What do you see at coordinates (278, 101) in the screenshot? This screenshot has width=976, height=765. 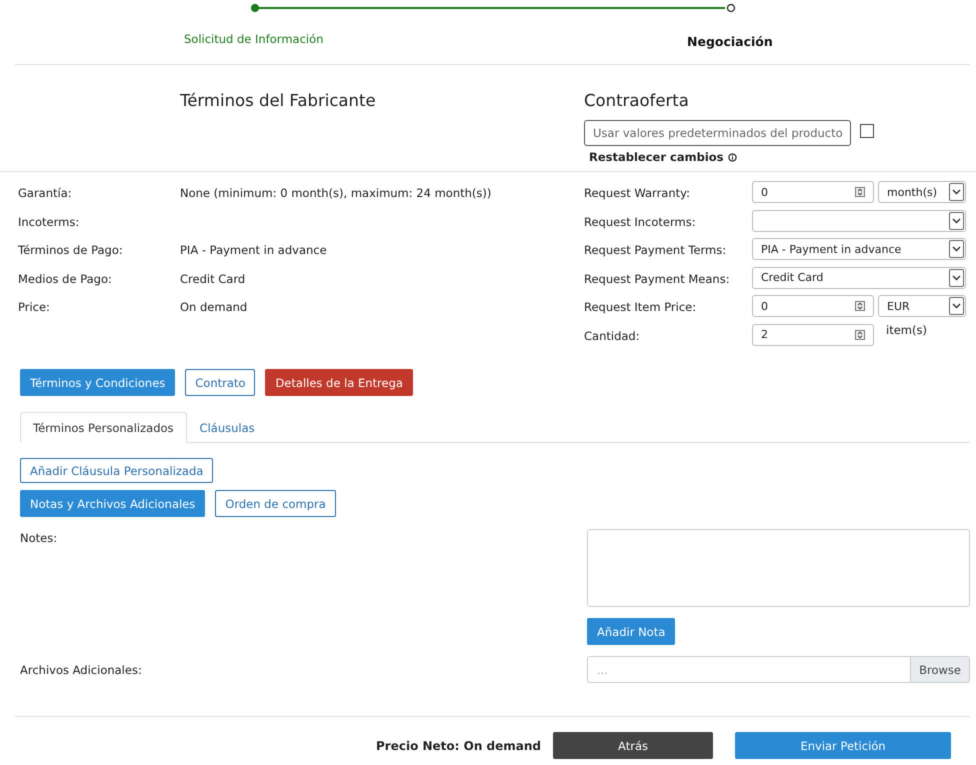 I see `section-heading: Términos del Fabricante` at bounding box center [278, 101].